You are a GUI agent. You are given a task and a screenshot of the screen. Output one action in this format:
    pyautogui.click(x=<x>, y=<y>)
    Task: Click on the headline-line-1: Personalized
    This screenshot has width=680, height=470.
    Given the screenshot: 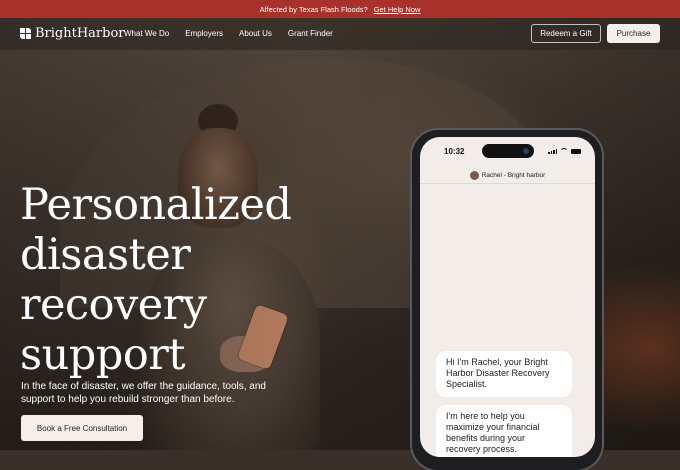 What is the action you would take?
    pyautogui.click(x=156, y=205)
    